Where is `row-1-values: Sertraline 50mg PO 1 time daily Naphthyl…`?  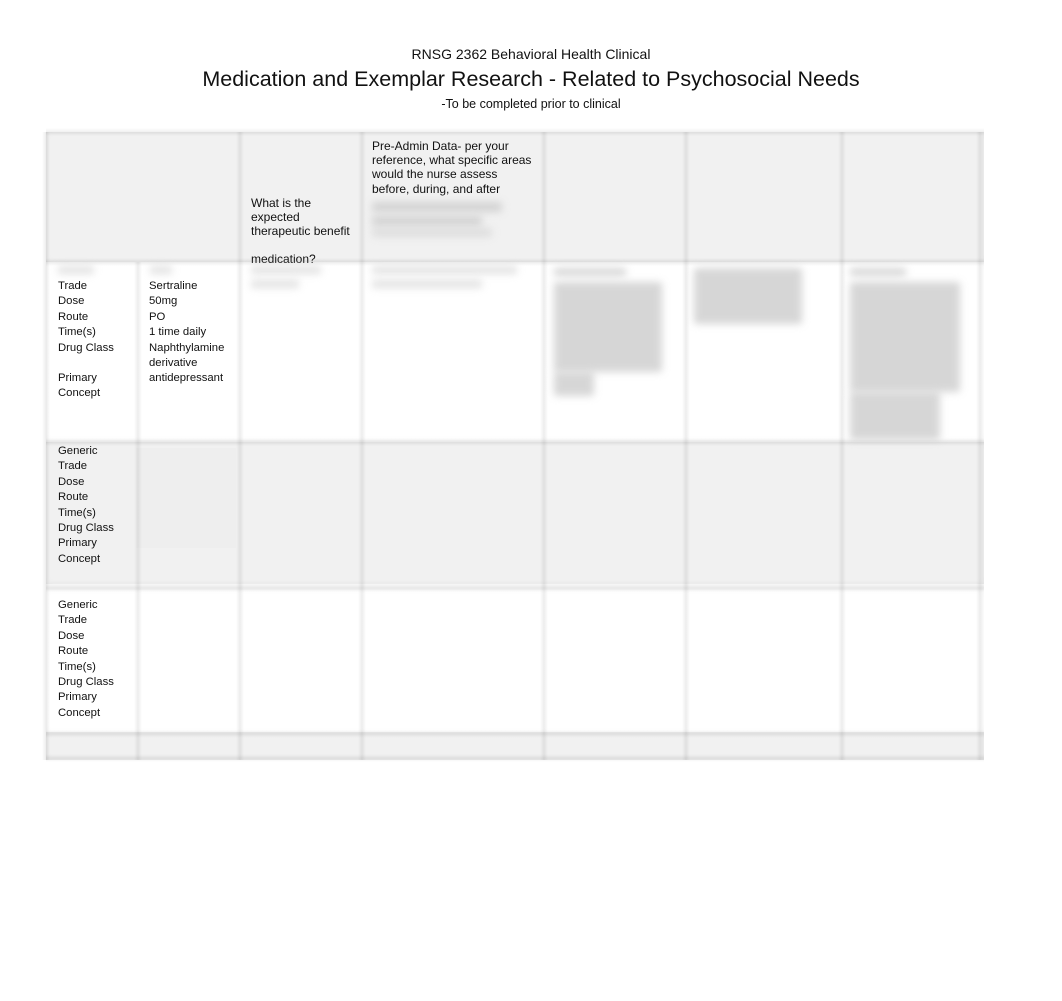
row-1-values: Sertraline 50mg PO 1 time daily Naphthyl… is located at coordinates (194, 333).